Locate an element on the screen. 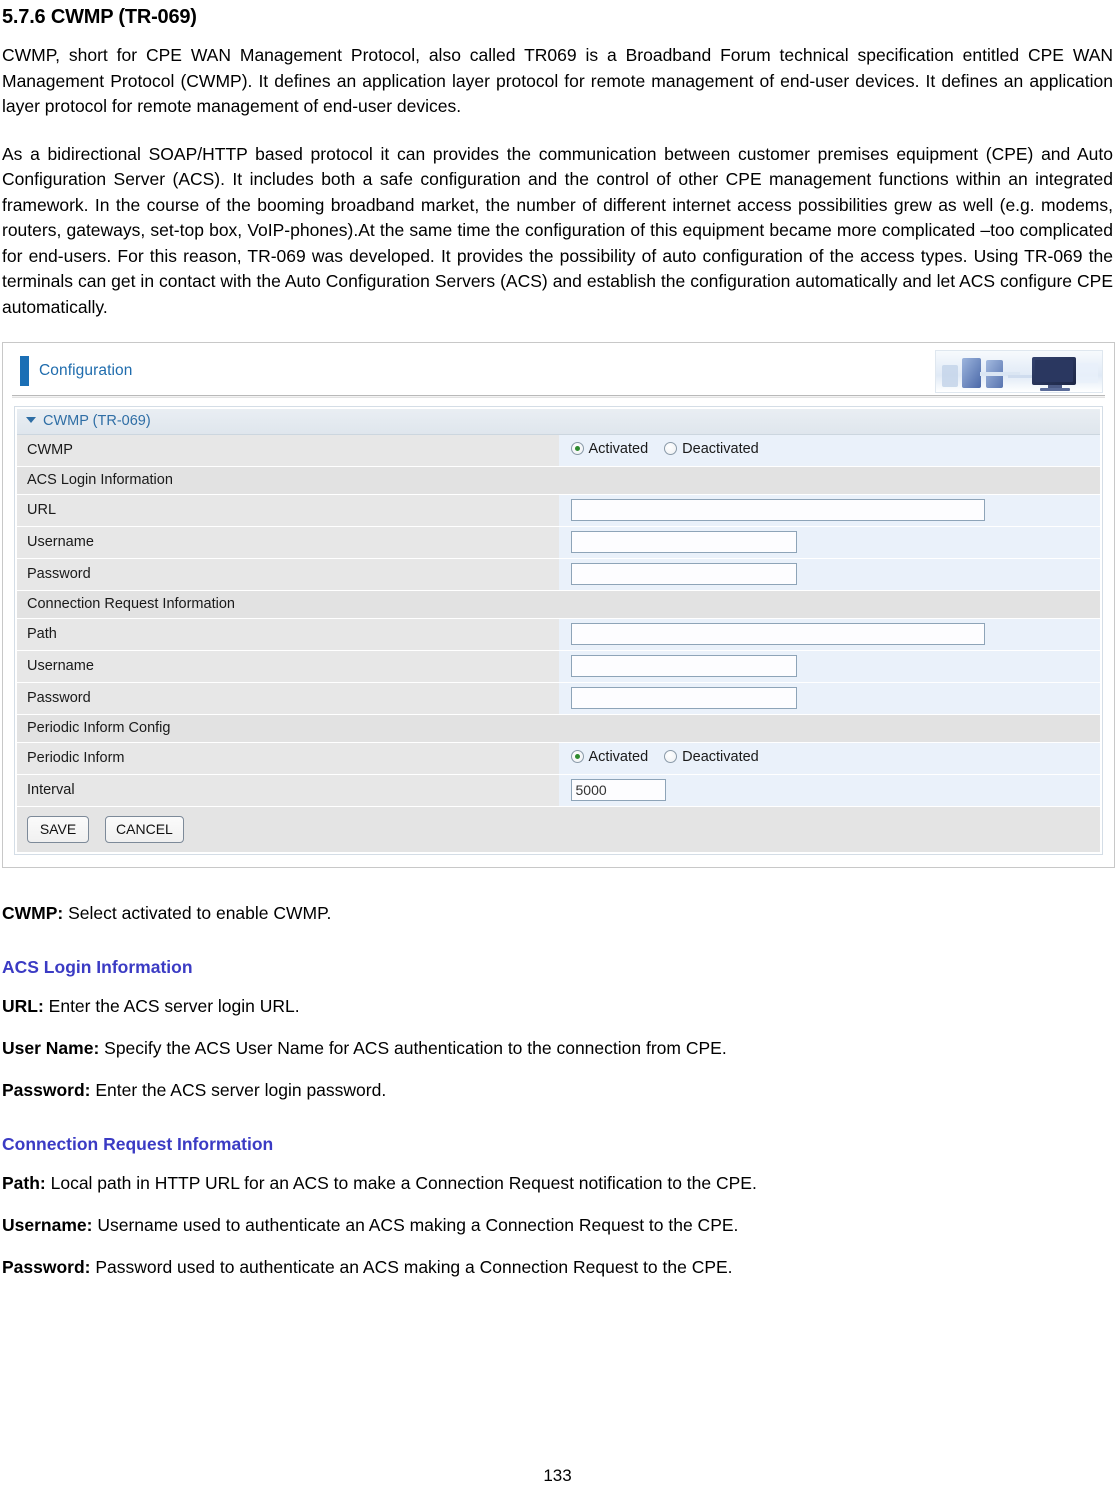  ui-header: Configuration is located at coordinates (558, 371).